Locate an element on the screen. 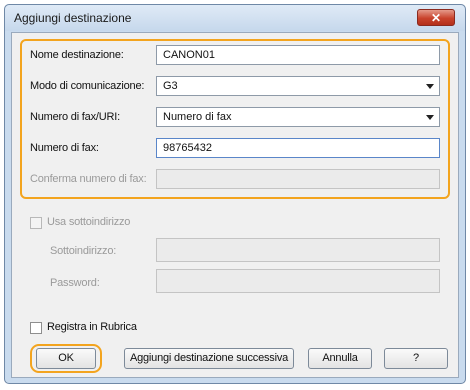 The image size is (470, 390). fax-uri-type-select: Numero di fax is located at coordinates (298, 117).